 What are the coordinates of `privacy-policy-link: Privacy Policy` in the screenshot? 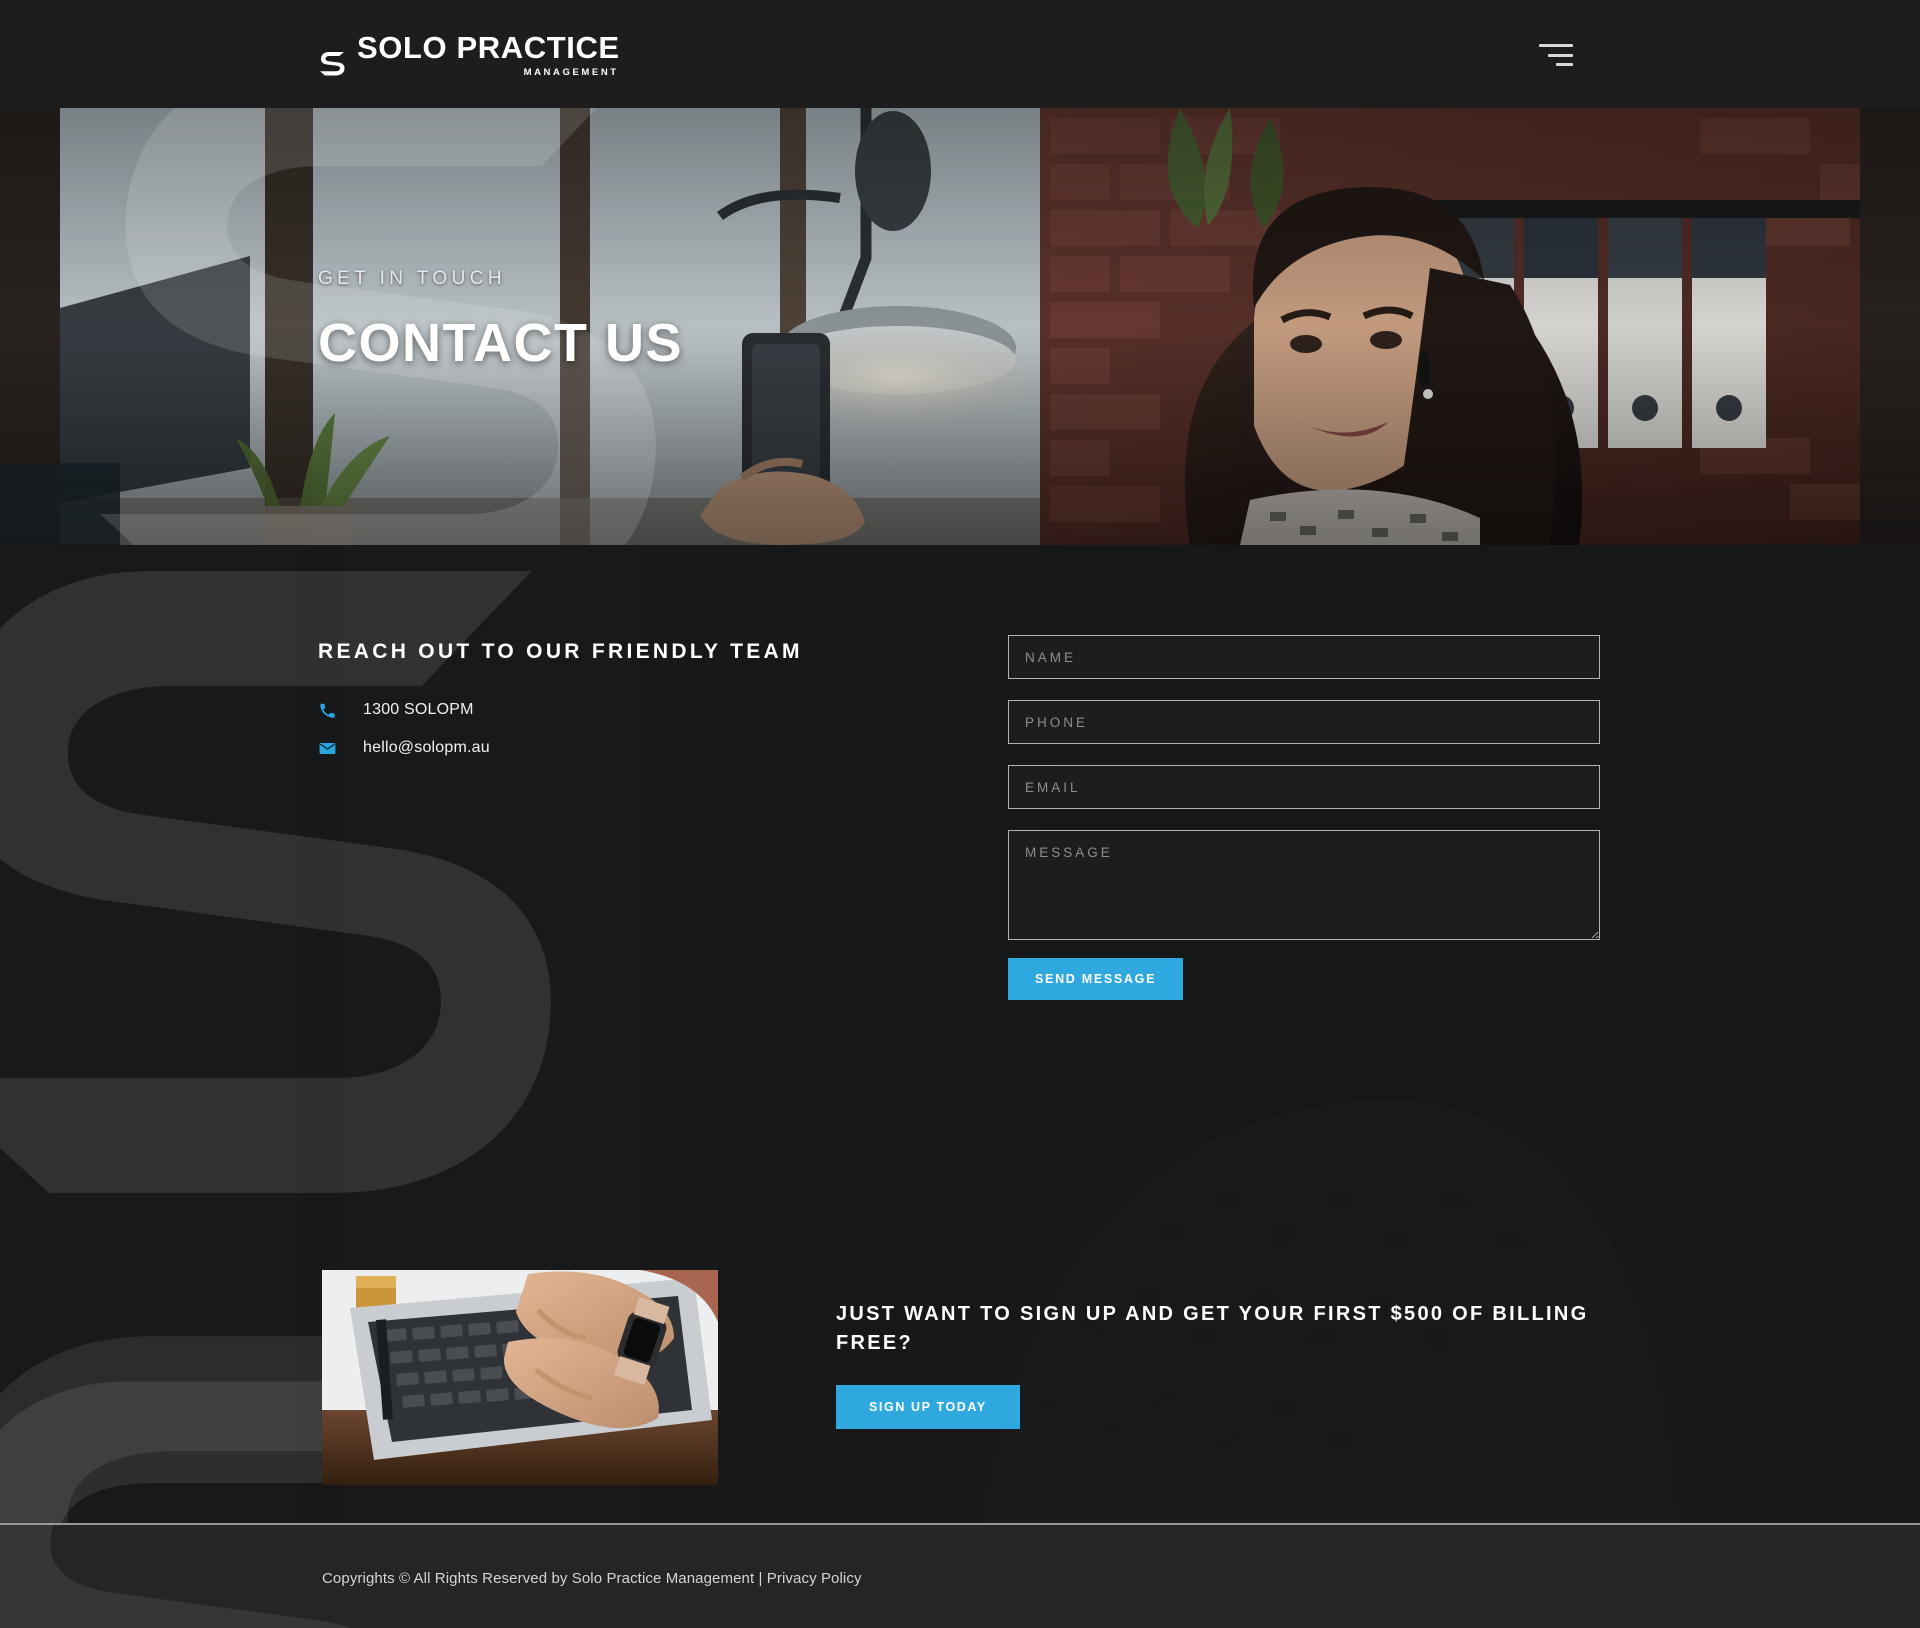 It's located at (814, 1578).